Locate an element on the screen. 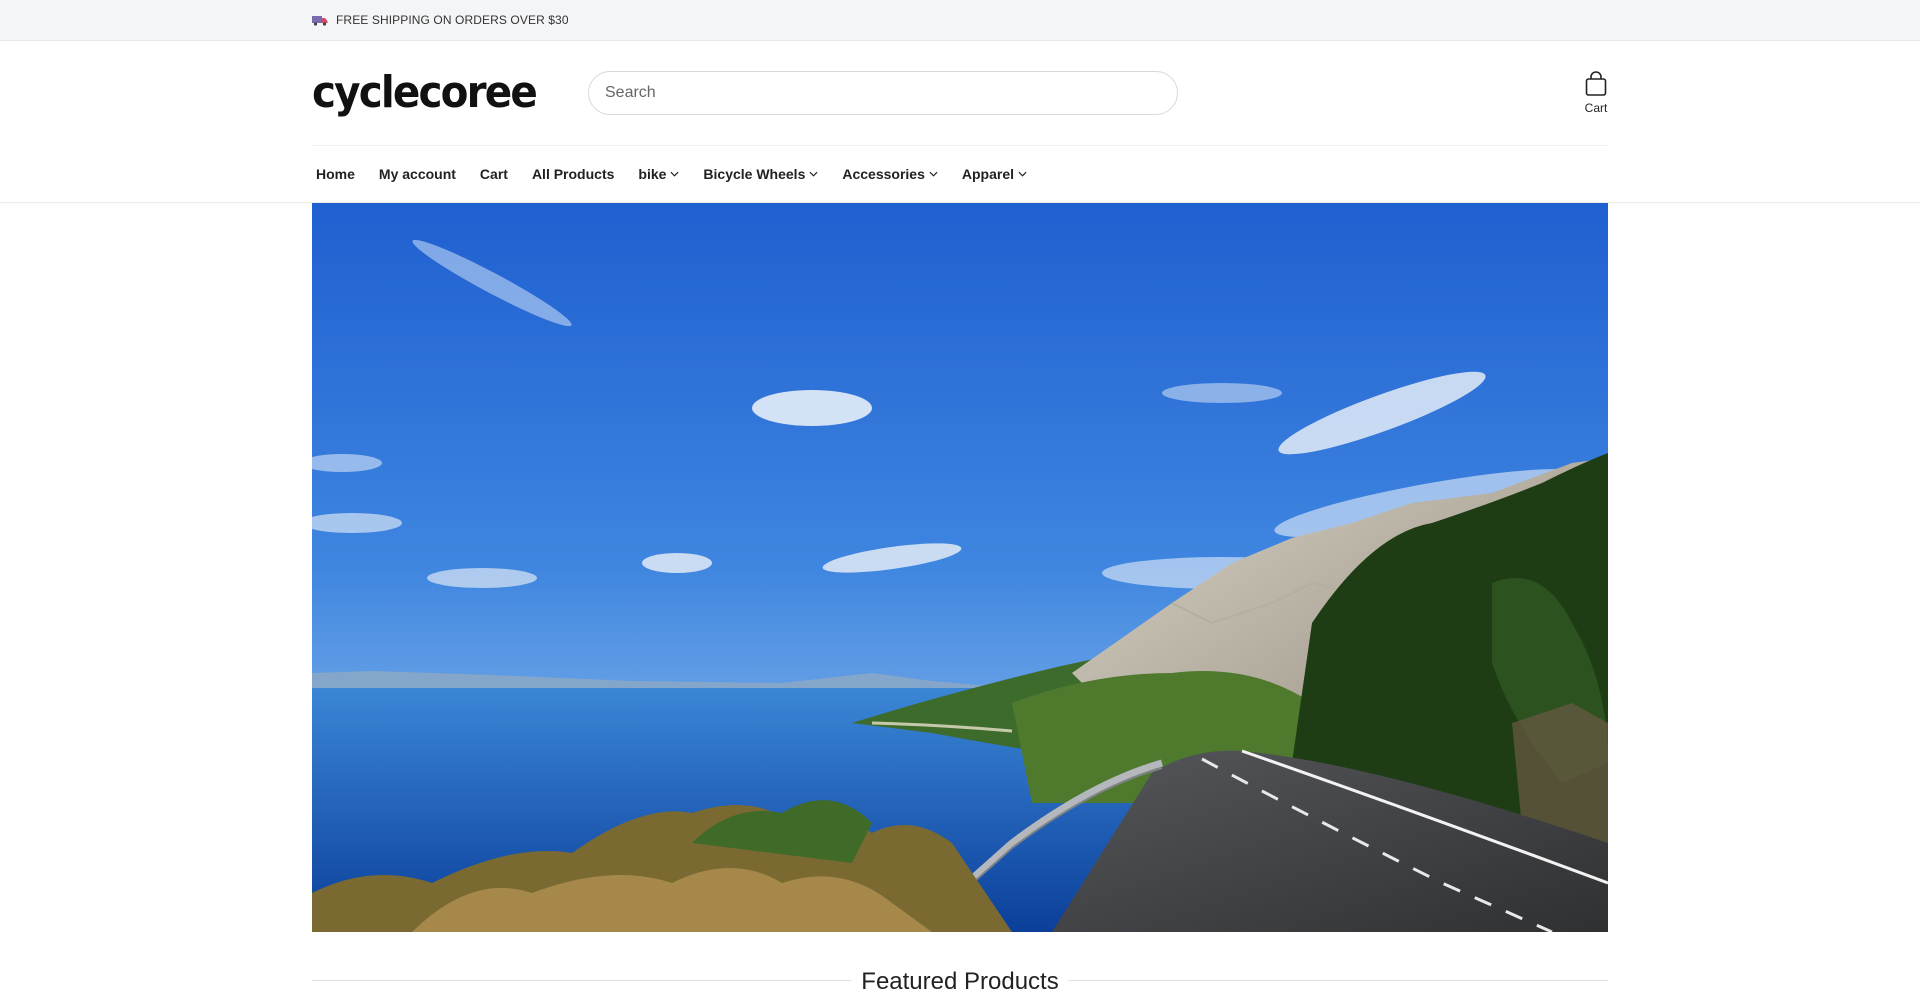 This screenshot has width=1920, height=996. nav-item-cart: Cart is located at coordinates (494, 174).